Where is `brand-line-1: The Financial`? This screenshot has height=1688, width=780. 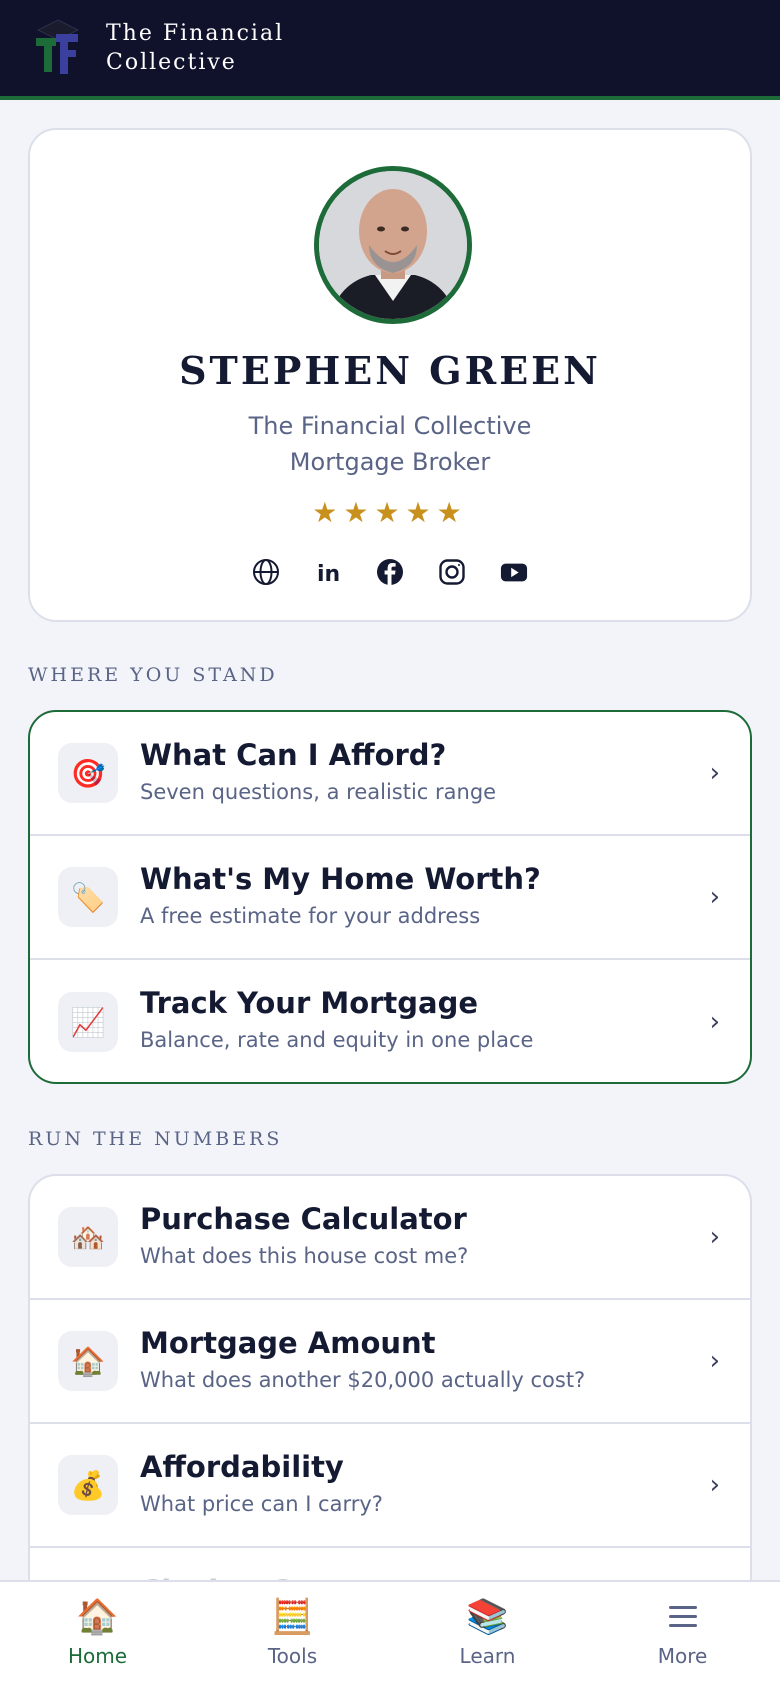
brand-line-1: The Financial is located at coordinates (195, 33).